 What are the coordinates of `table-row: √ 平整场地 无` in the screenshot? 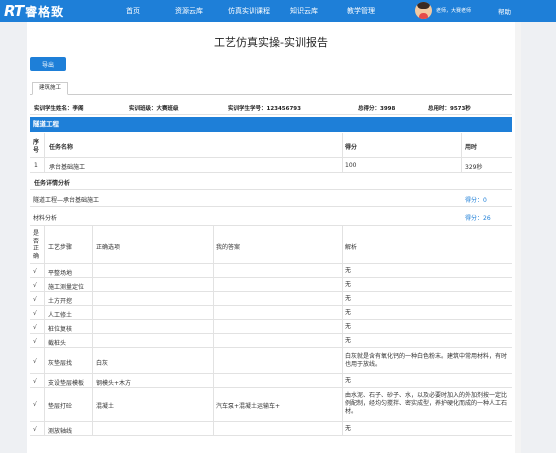 It's located at (271, 271).